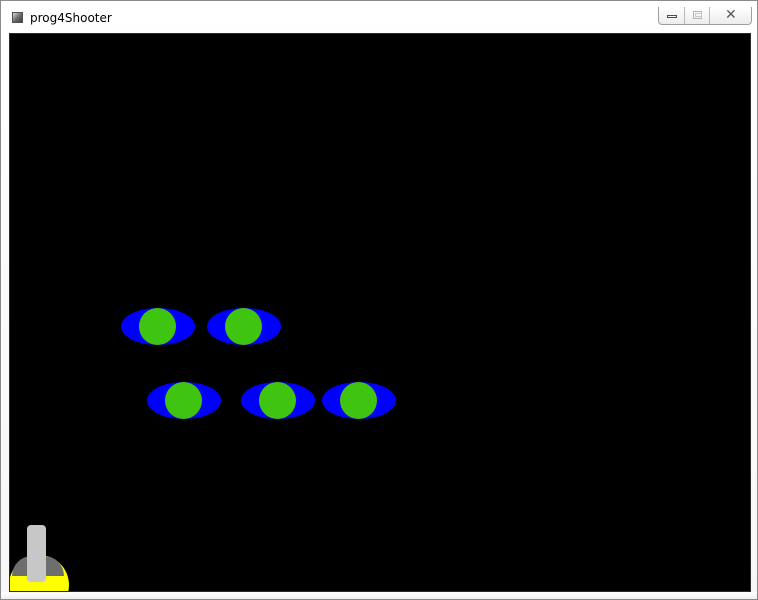  What do you see at coordinates (71, 18) in the screenshot?
I see `window-title: prog4Shooter` at bounding box center [71, 18].